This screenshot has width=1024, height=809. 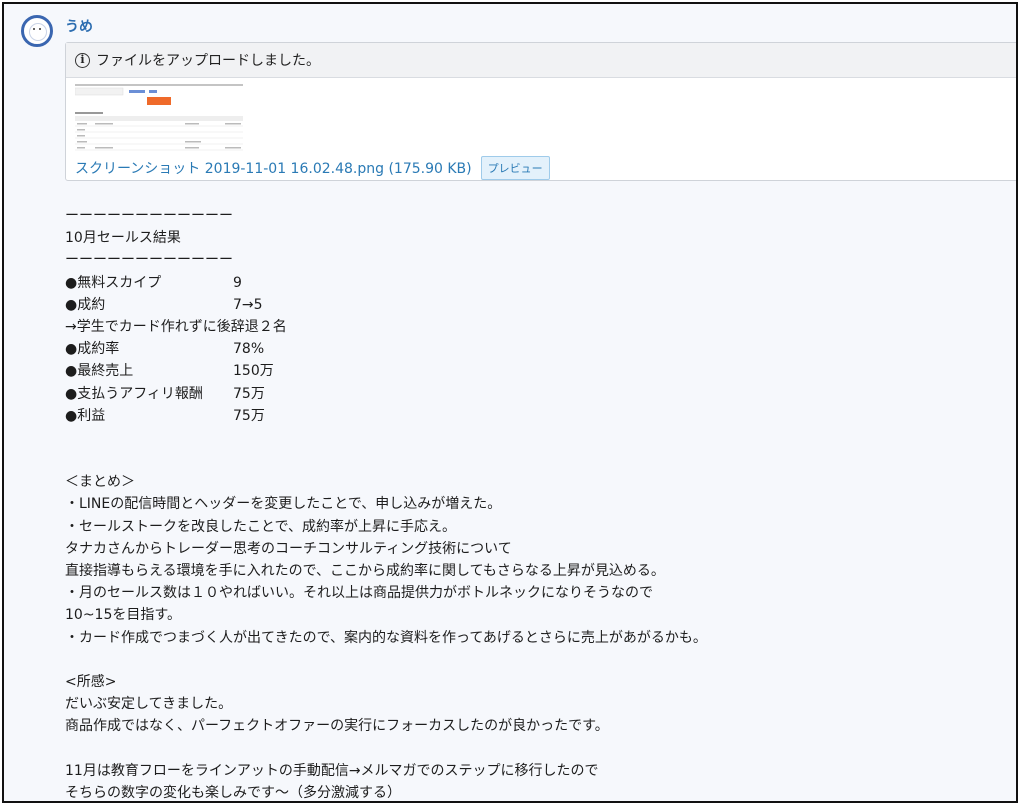 I want to click on upload-notice: ファイルをアップロードしました。, so click(x=208, y=61).